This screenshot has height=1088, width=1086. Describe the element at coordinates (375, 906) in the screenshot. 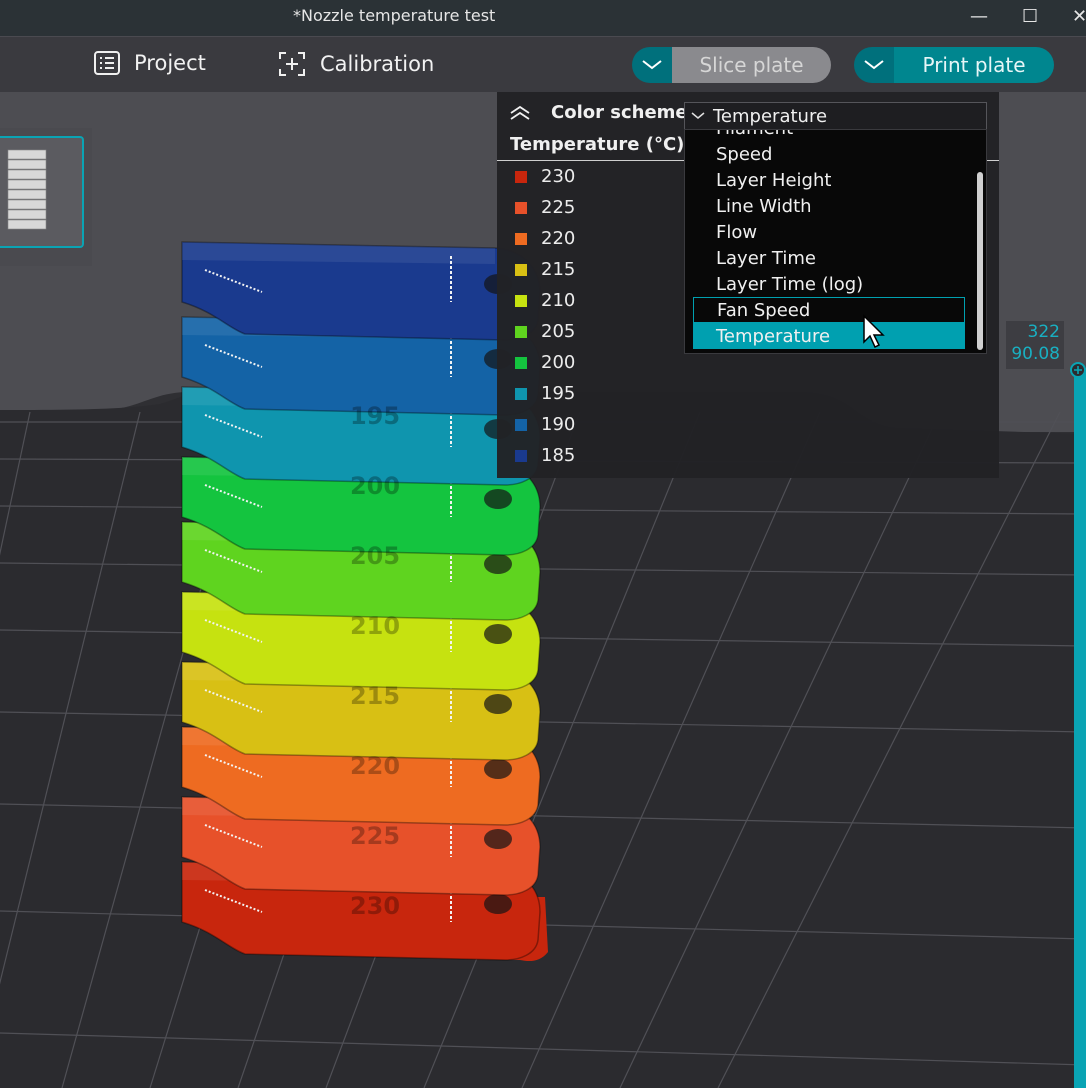

I see `tower-temp-label: 230` at that location.